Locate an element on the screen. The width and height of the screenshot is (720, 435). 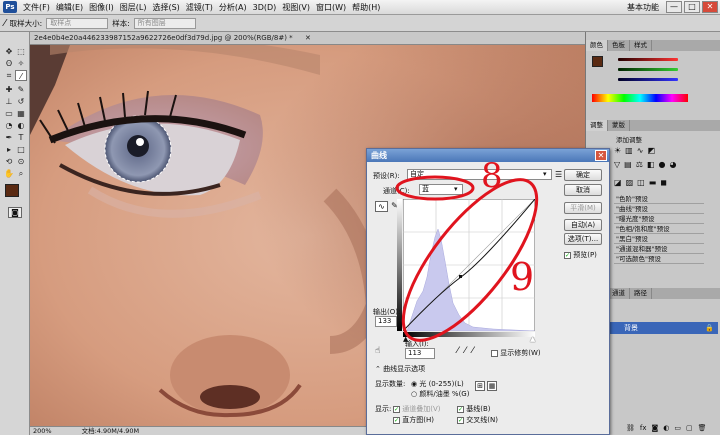
color-balance-icon: ⚖ is located at coordinates (639, 164).